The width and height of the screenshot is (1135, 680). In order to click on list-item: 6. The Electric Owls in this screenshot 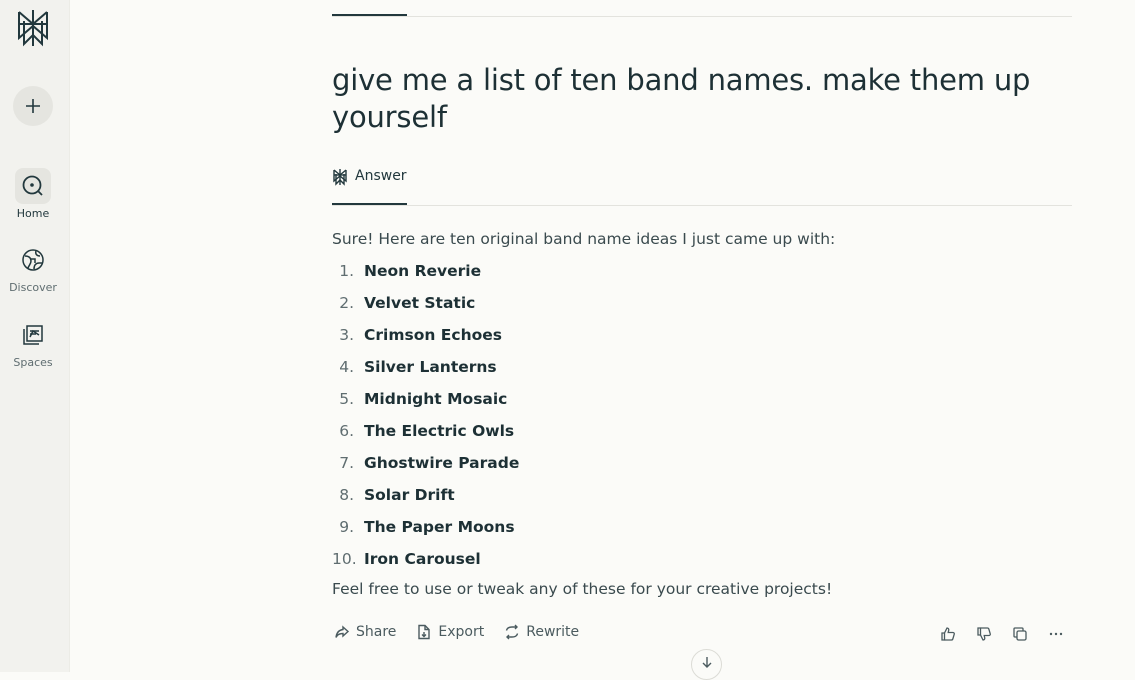, I will do `click(702, 436)`.